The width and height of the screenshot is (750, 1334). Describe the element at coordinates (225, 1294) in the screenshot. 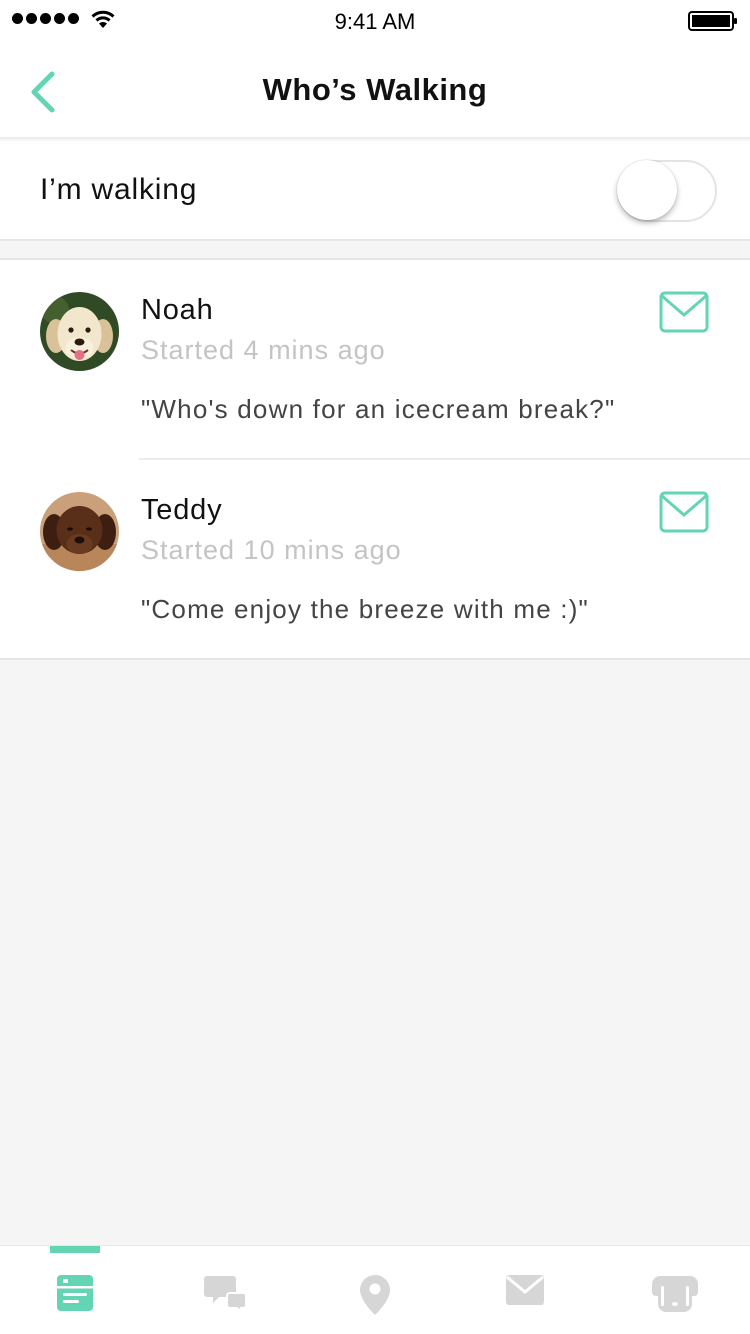

I see `chat-bubbles-icon` at that location.